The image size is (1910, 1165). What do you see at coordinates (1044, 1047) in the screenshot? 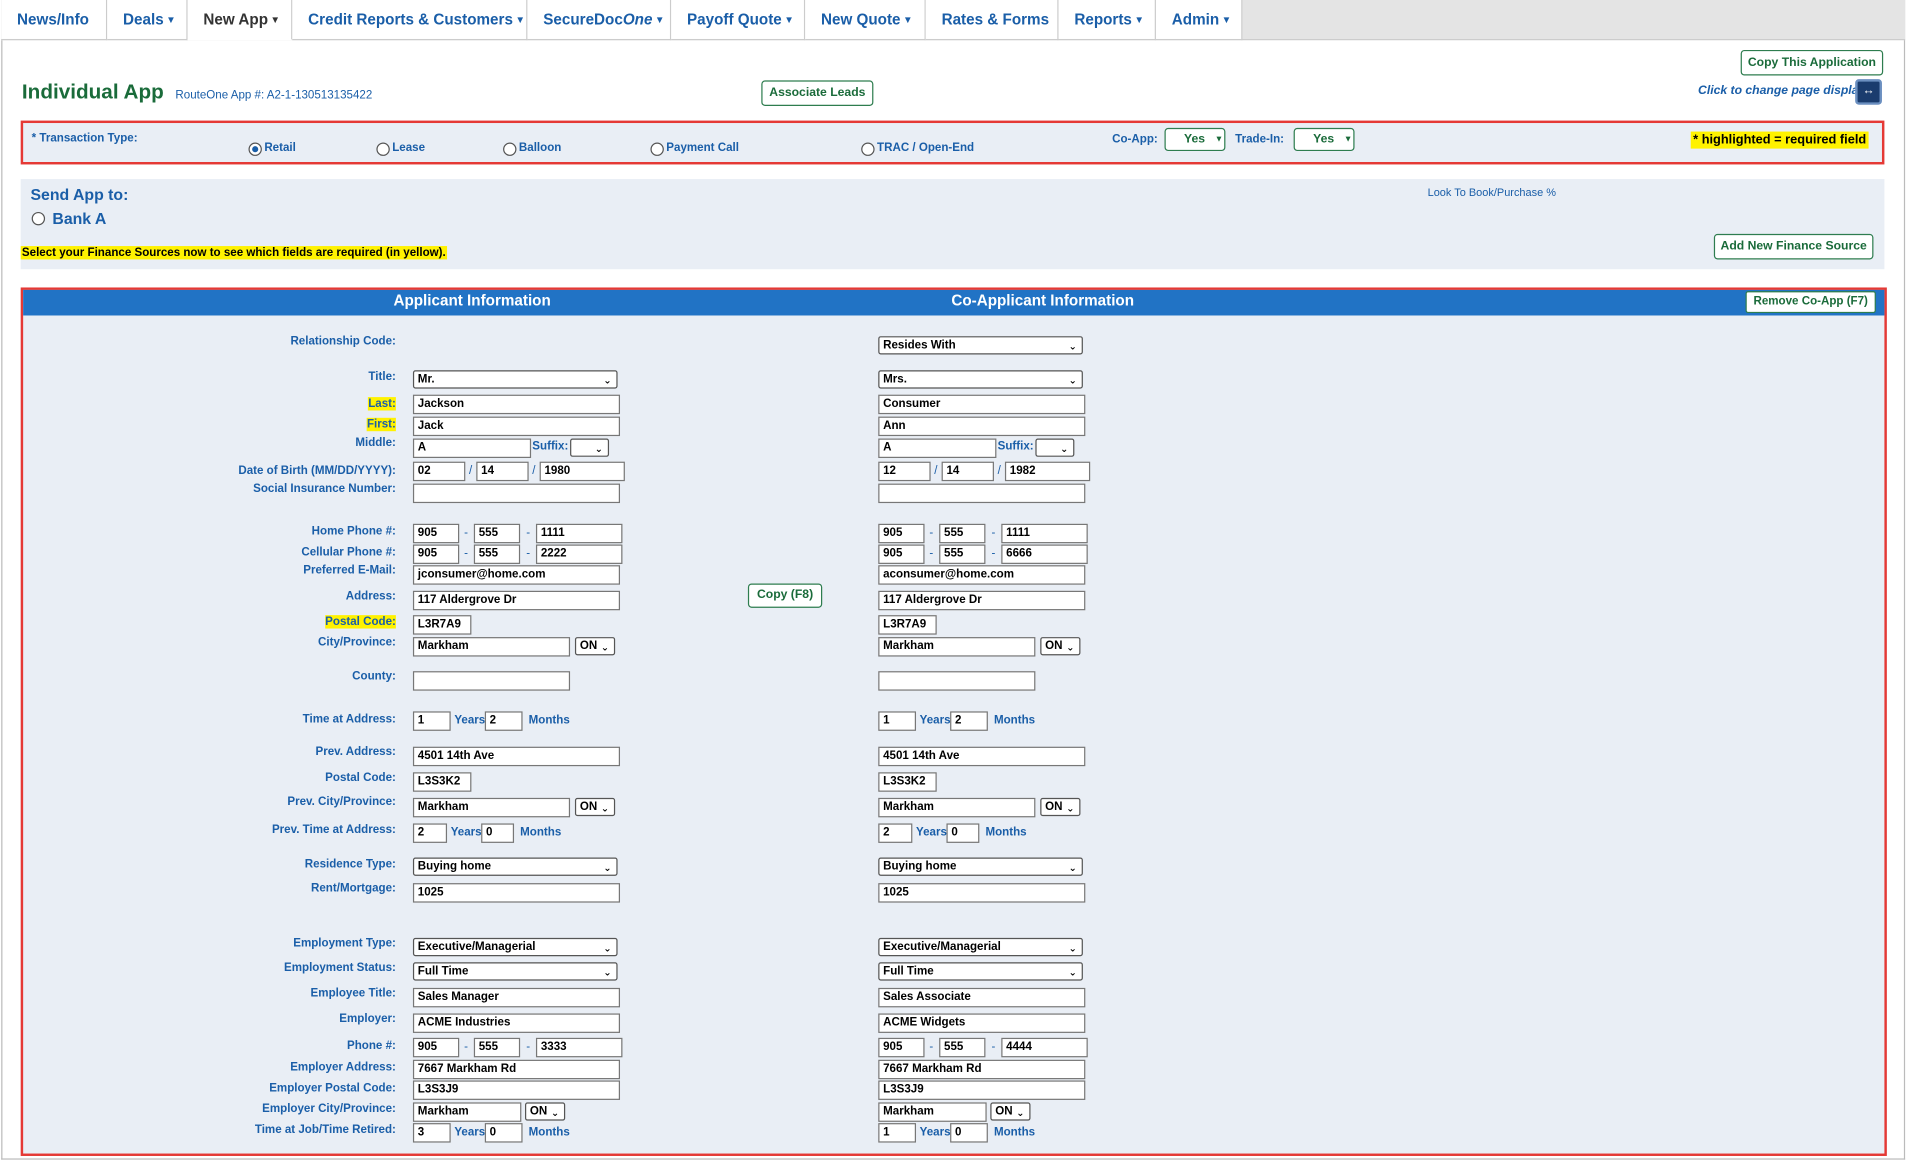
I see `coapplicant-emp-phone-line: 4444` at bounding box center [1044, 1047].